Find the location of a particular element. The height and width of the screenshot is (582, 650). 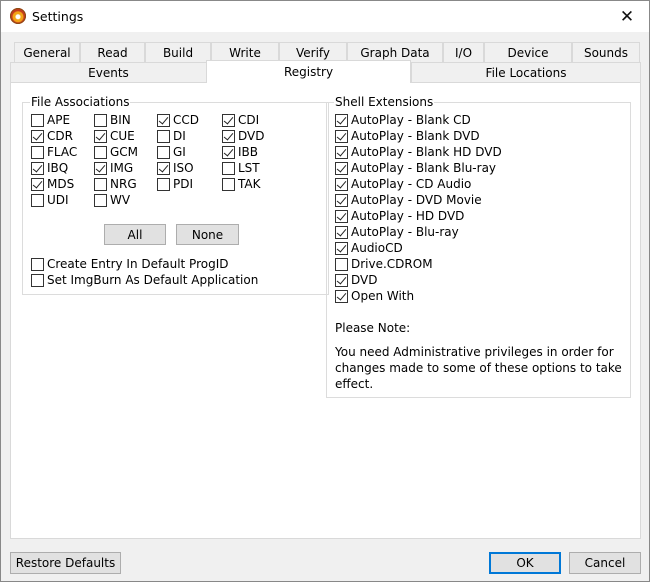

tab-registry: Registry is located at coordinates (308, 71).